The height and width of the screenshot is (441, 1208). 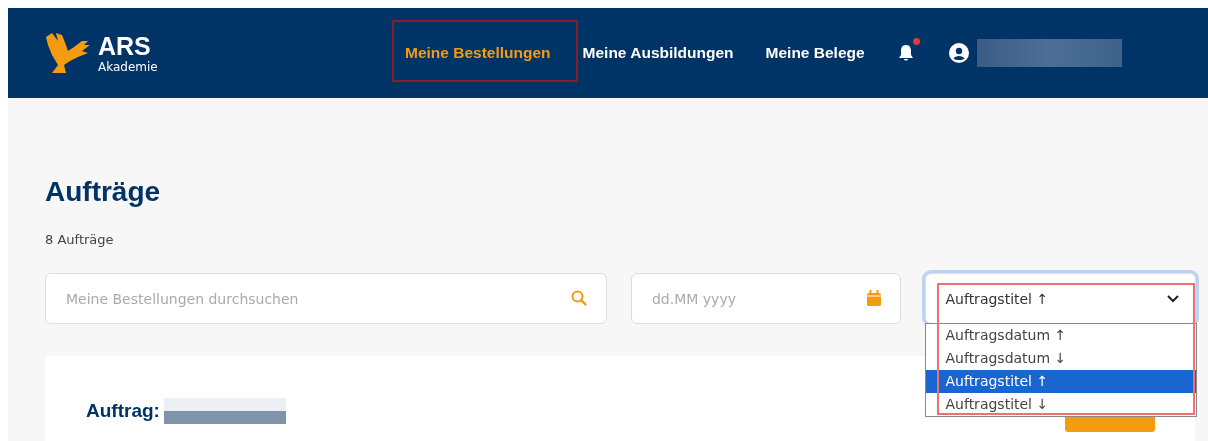 What do you see at coordinates (579, 298) in the screenshot?
I see `search-icon` at bounding box center [579, 298].